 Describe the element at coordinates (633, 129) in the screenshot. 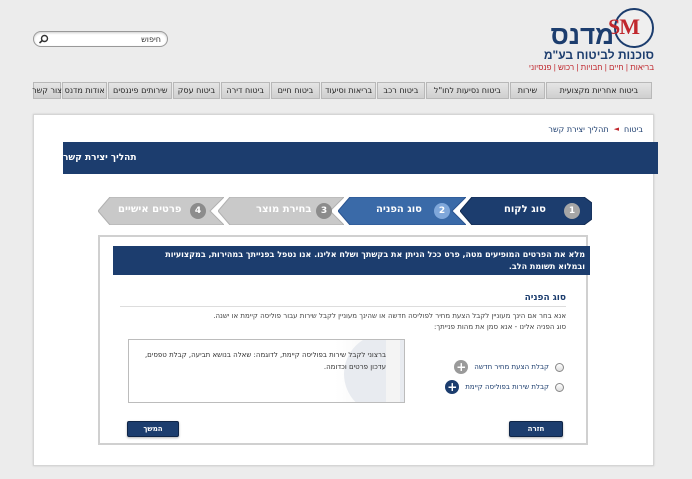

I see `breadcrumb-home-link: ביטוח` at that location.